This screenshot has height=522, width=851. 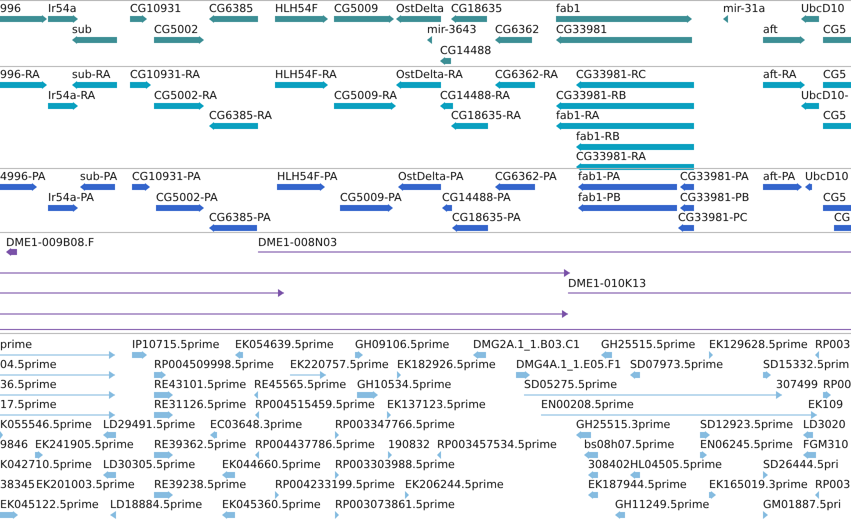 I want to click on feature-label: CG10931, so click(x=156, y=9).